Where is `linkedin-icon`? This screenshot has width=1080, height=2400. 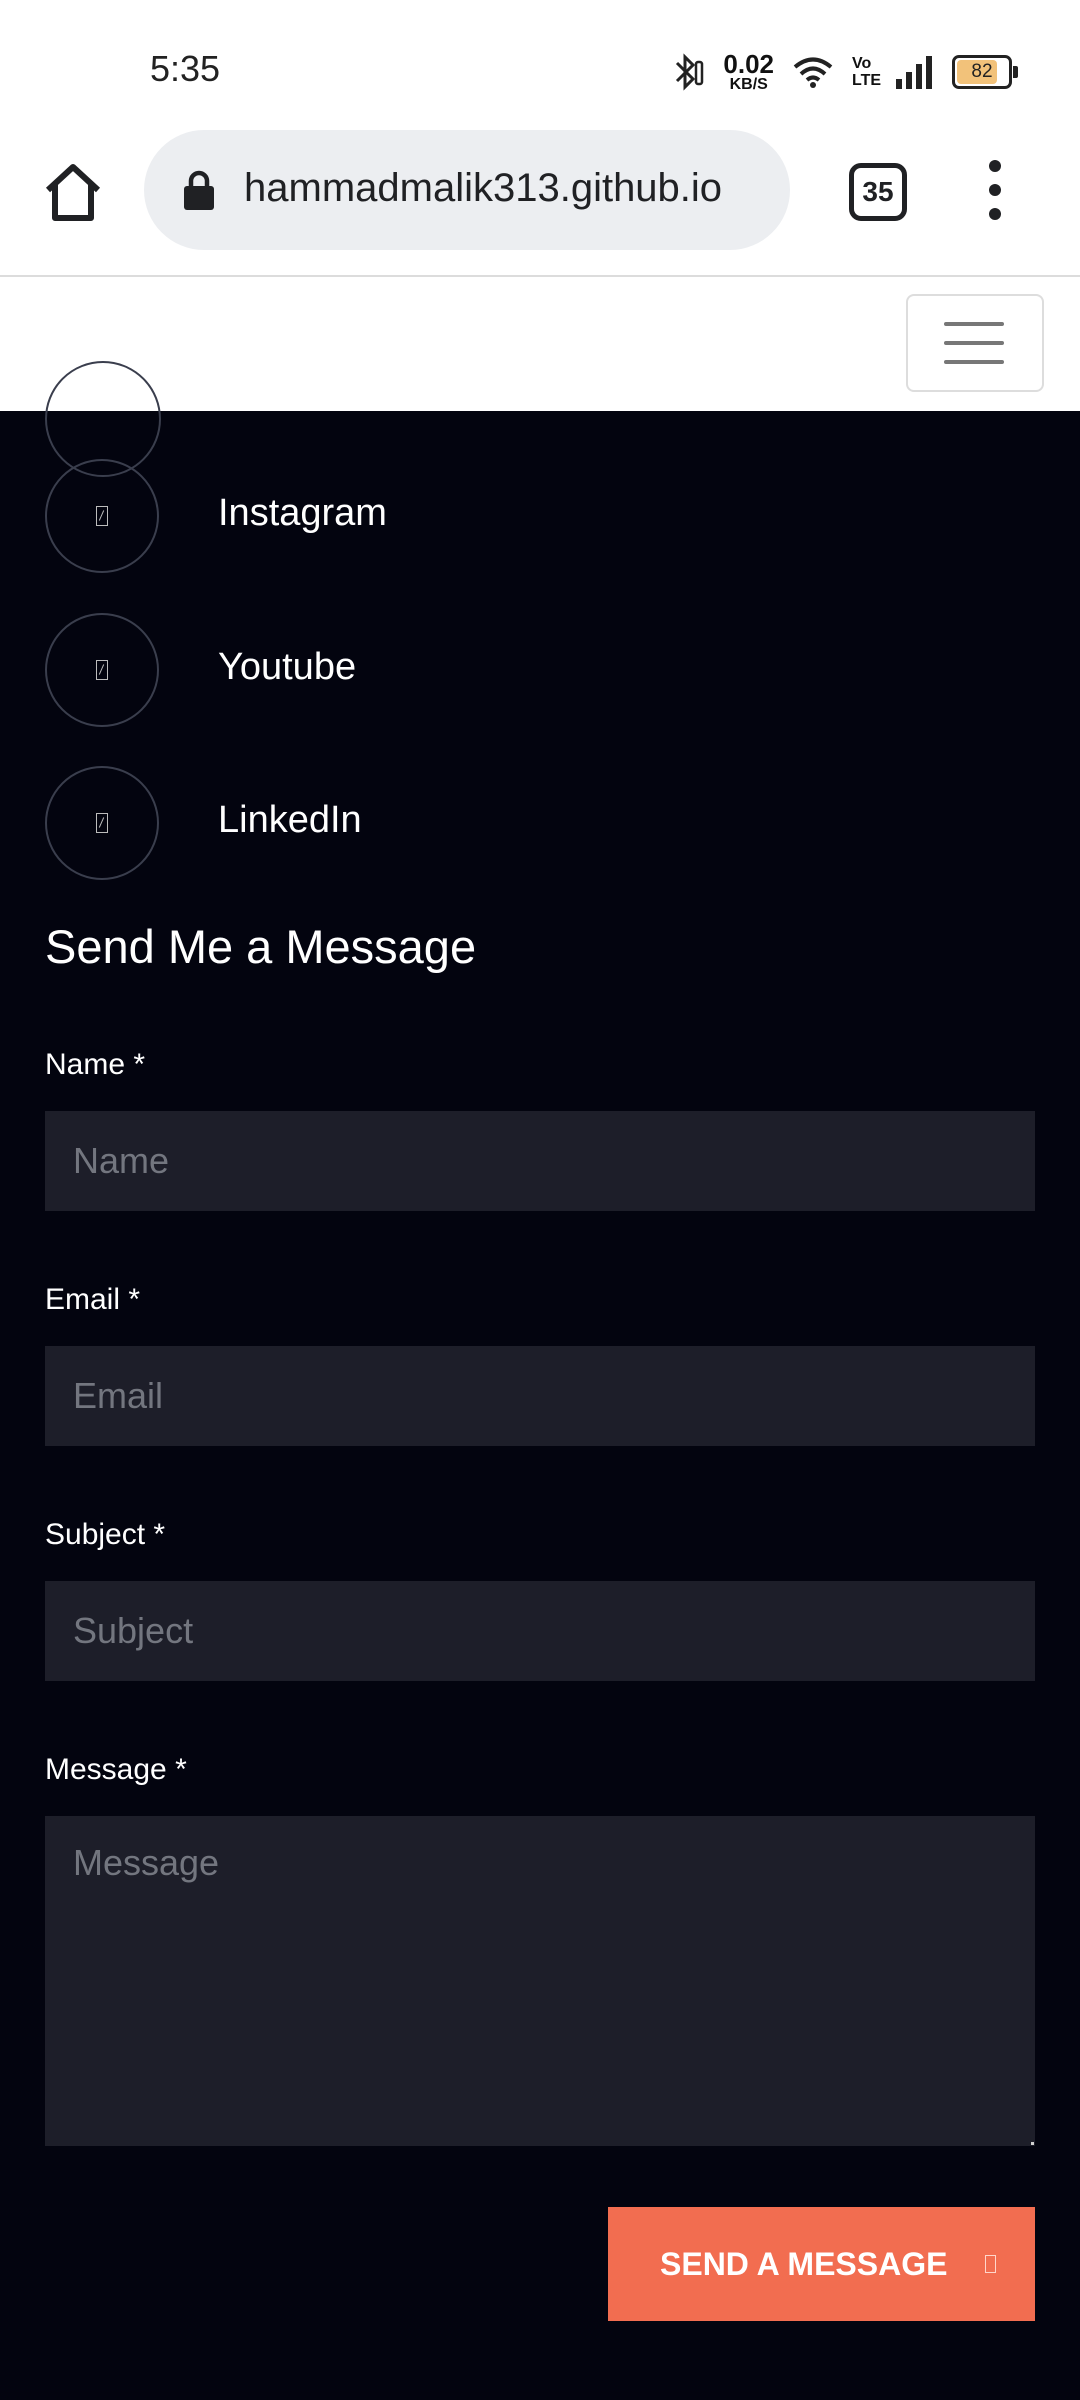 linkedin-icon is located at coordinates (102, 823).